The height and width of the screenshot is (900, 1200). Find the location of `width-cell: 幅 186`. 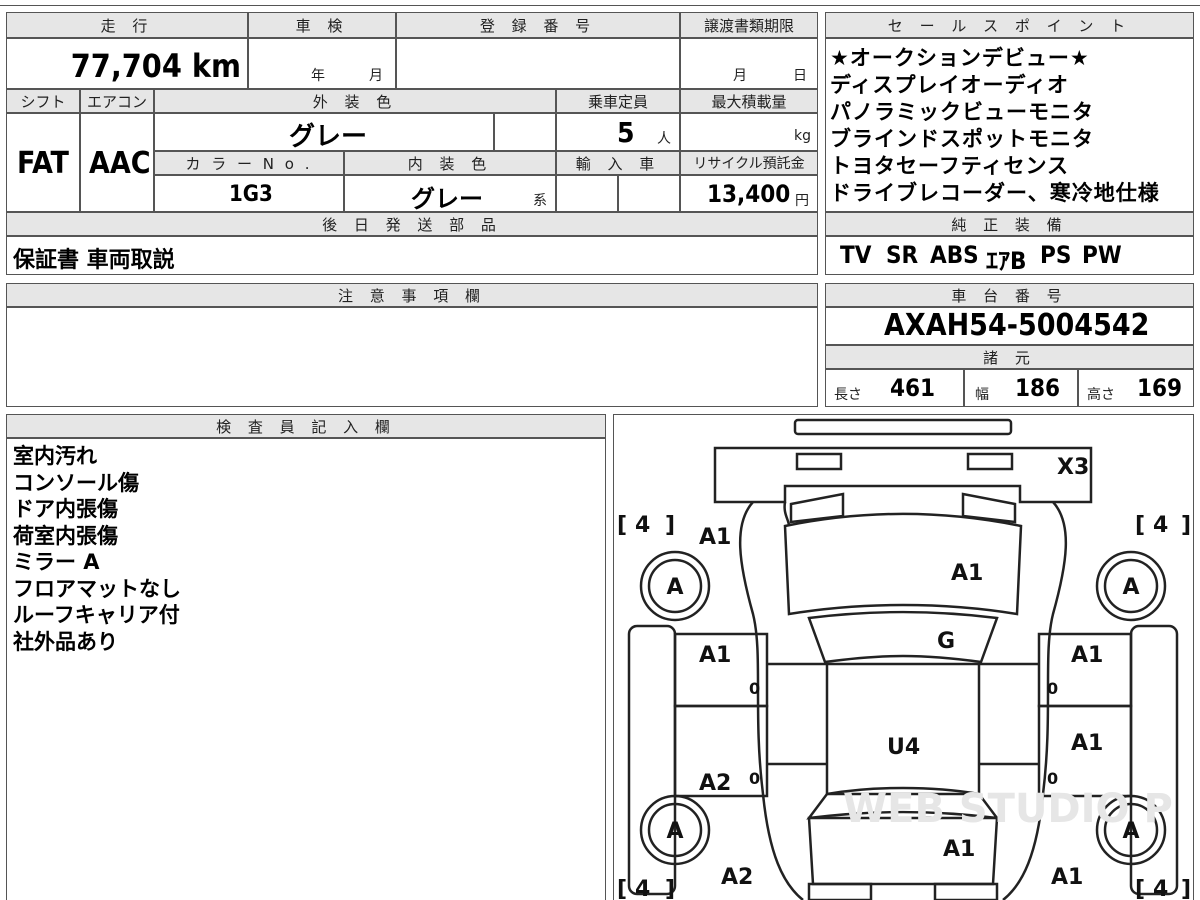

width-cell: 幅 186 is located at coordinates (1021, 388).